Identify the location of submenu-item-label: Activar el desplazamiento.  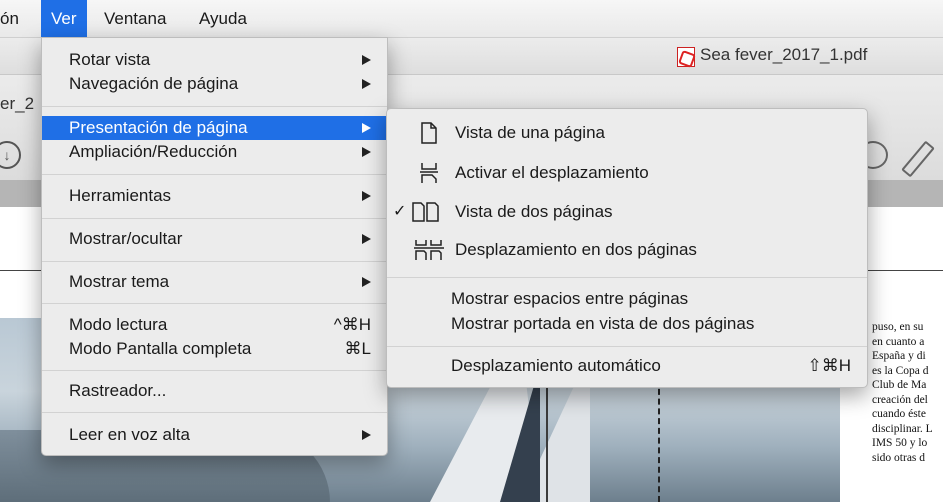
(552, 172).